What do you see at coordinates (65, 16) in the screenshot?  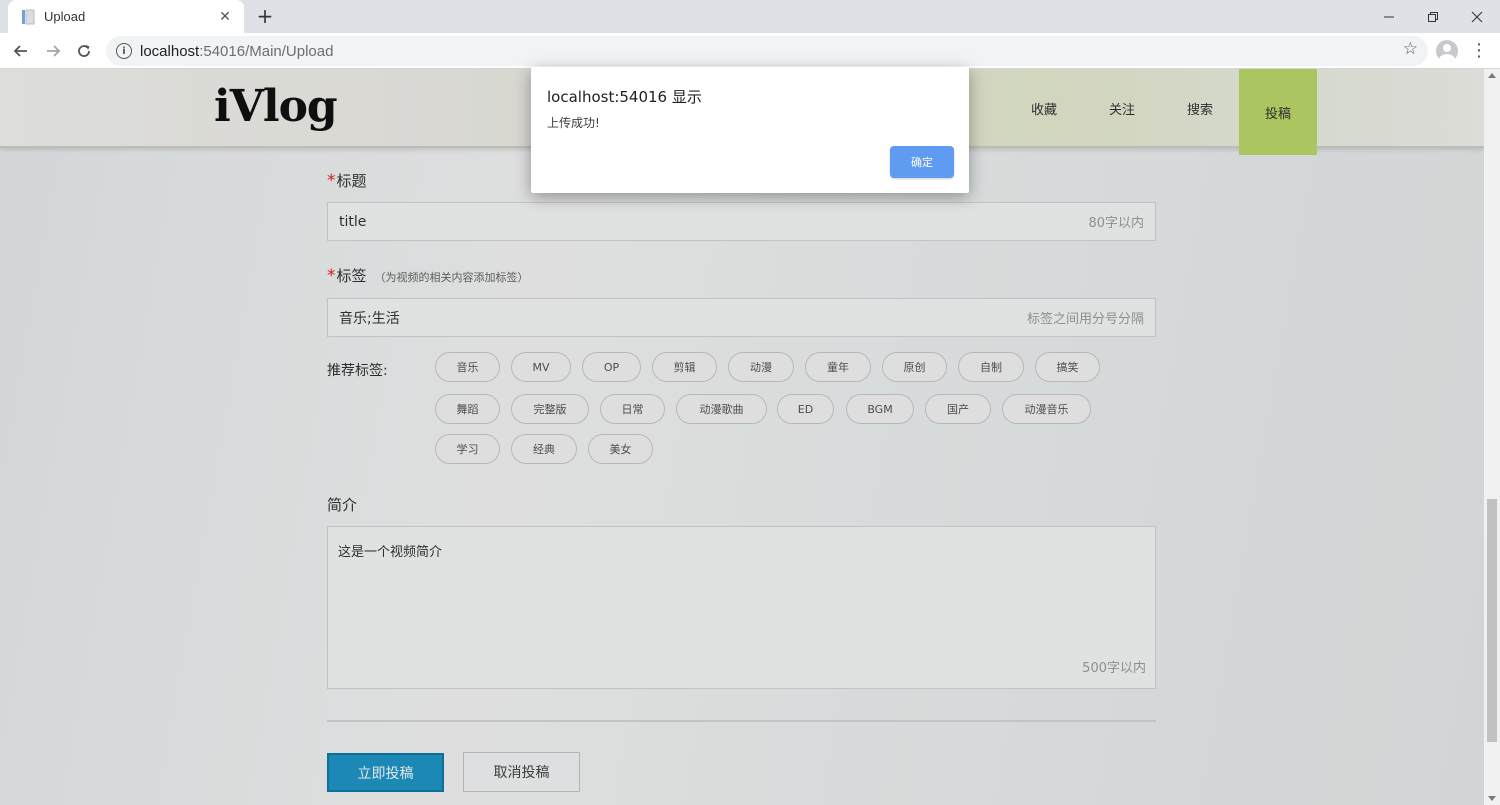 I see `tab-title: Upload` at bounding box center [65, 16].